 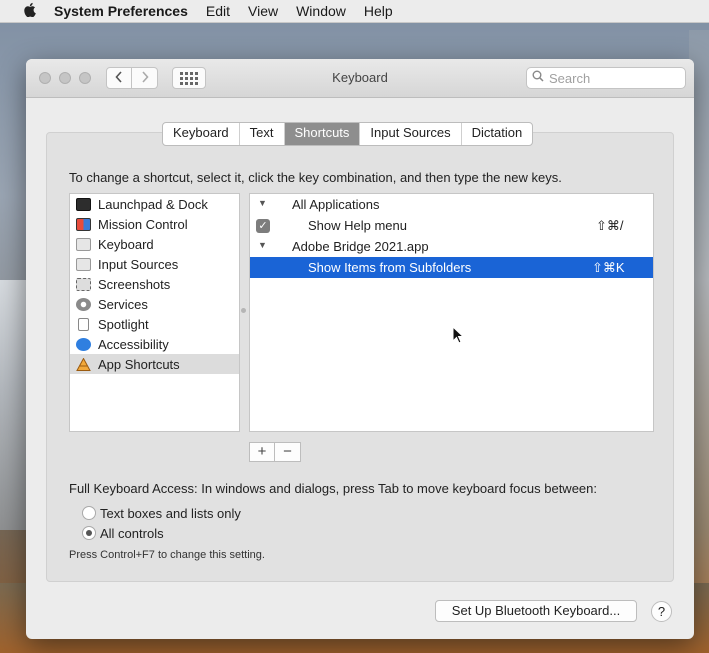 What do you see at coordinates (139, 364) in the screenshot?
I see `category-label: App Shortcuts` at bounding box center [139, 364].